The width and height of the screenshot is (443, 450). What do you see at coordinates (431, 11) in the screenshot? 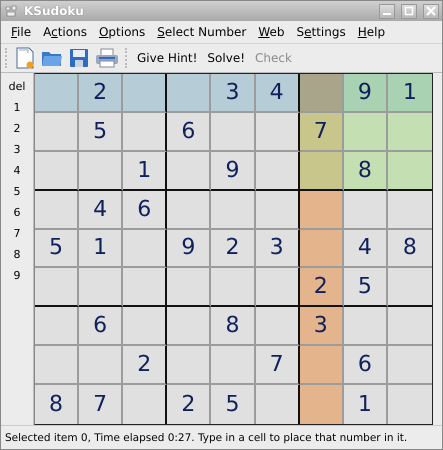
I see `close-button` at bounding box center [431, 11].